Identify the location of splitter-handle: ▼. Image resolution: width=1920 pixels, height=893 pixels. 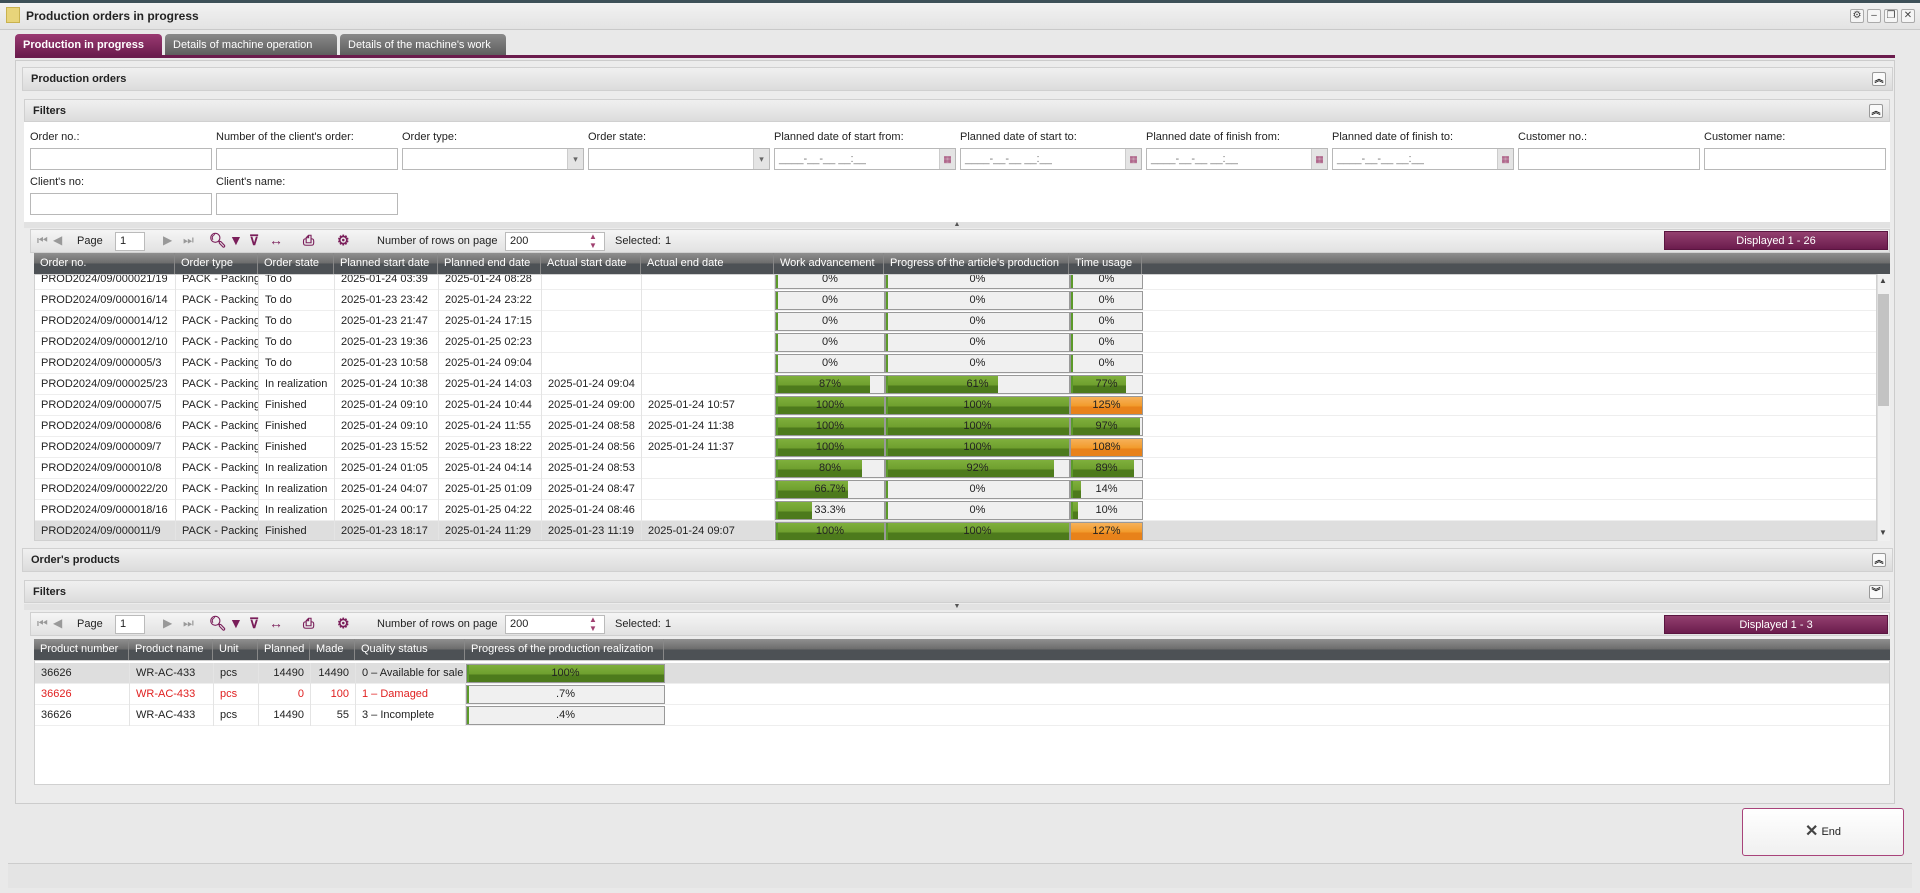
(957, 606).